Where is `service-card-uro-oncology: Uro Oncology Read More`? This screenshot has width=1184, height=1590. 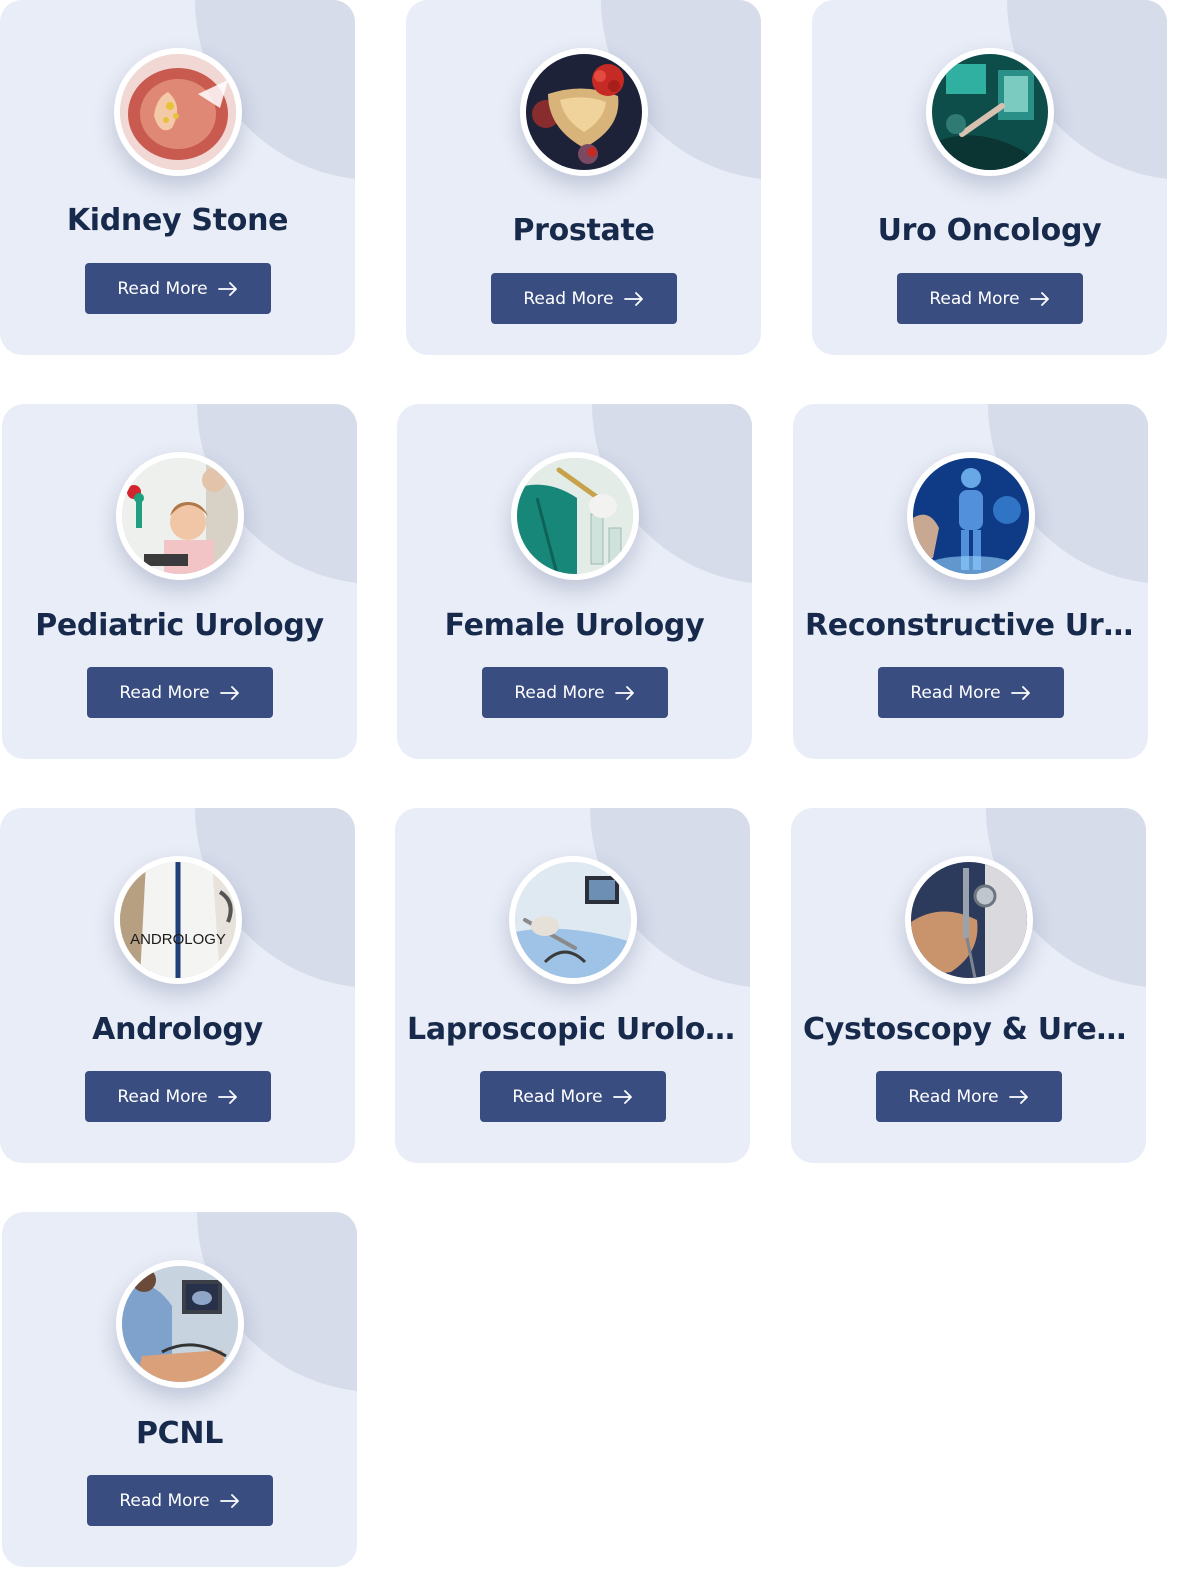 service-card-uro-oncology: Uro Oncology Read More is located at coordinates (989, 177).